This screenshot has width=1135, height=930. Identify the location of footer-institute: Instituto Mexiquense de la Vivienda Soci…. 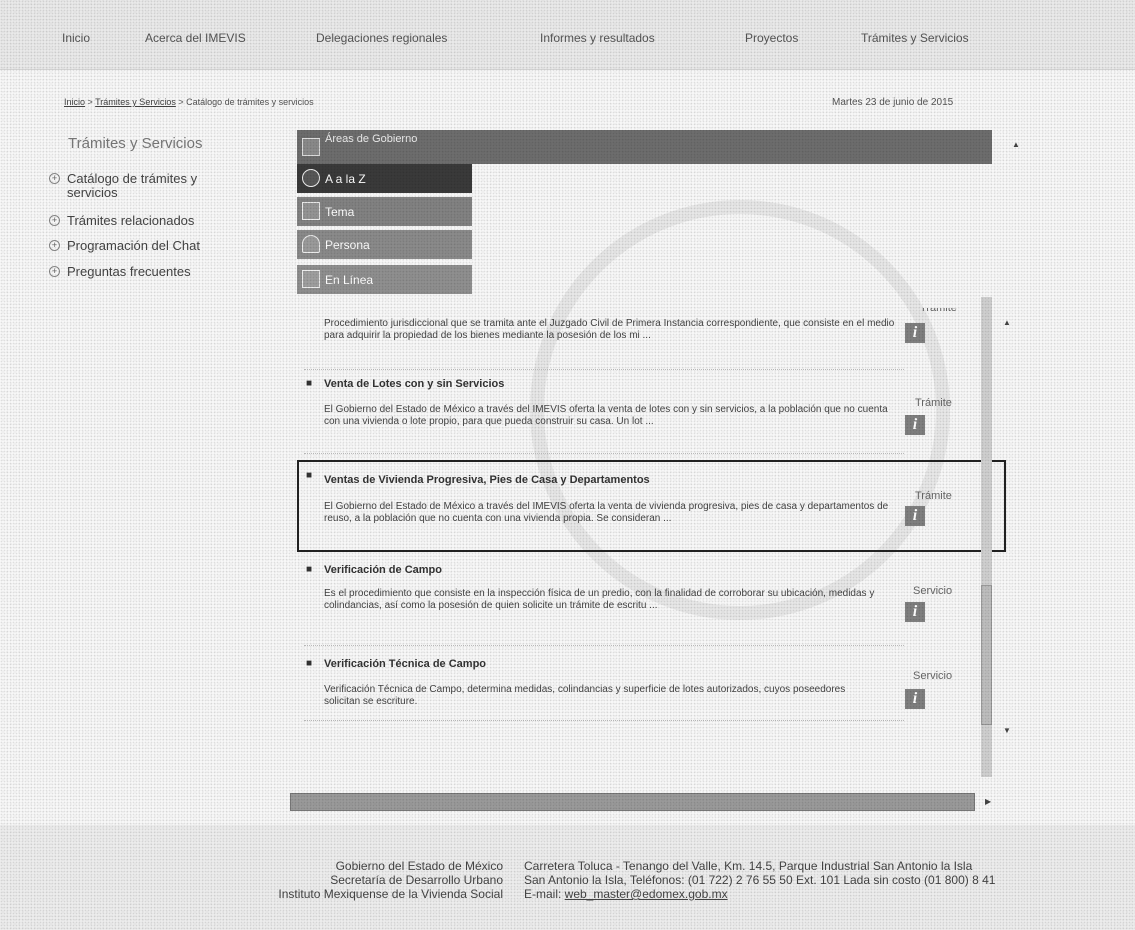
(390, 894).